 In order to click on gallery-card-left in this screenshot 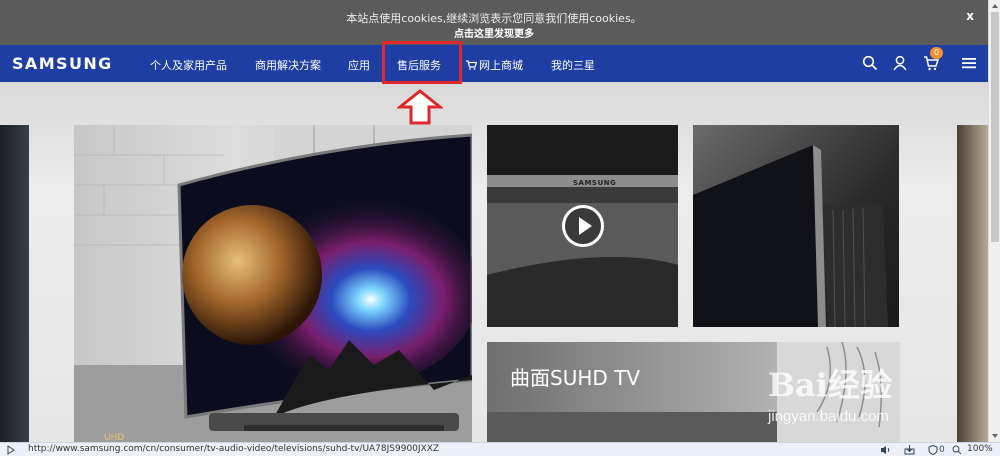, I will do `click(14, 283)`.